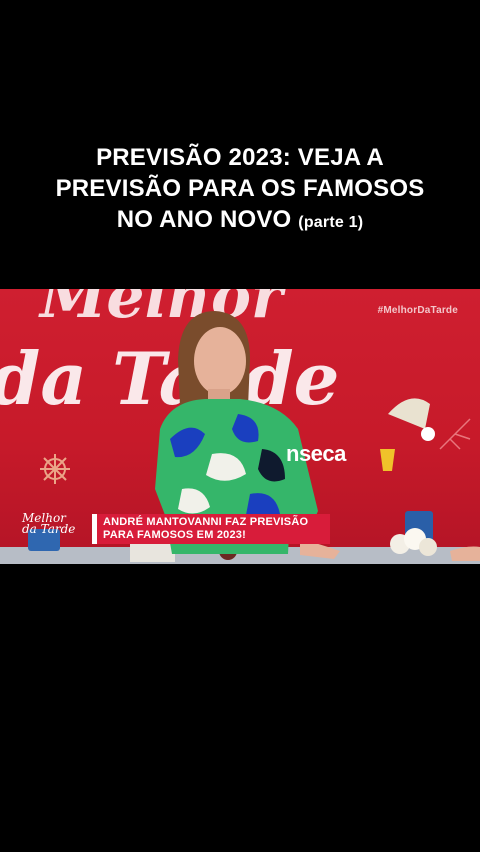  I want to click on set-sign-text: nseca, so click(316, 453).